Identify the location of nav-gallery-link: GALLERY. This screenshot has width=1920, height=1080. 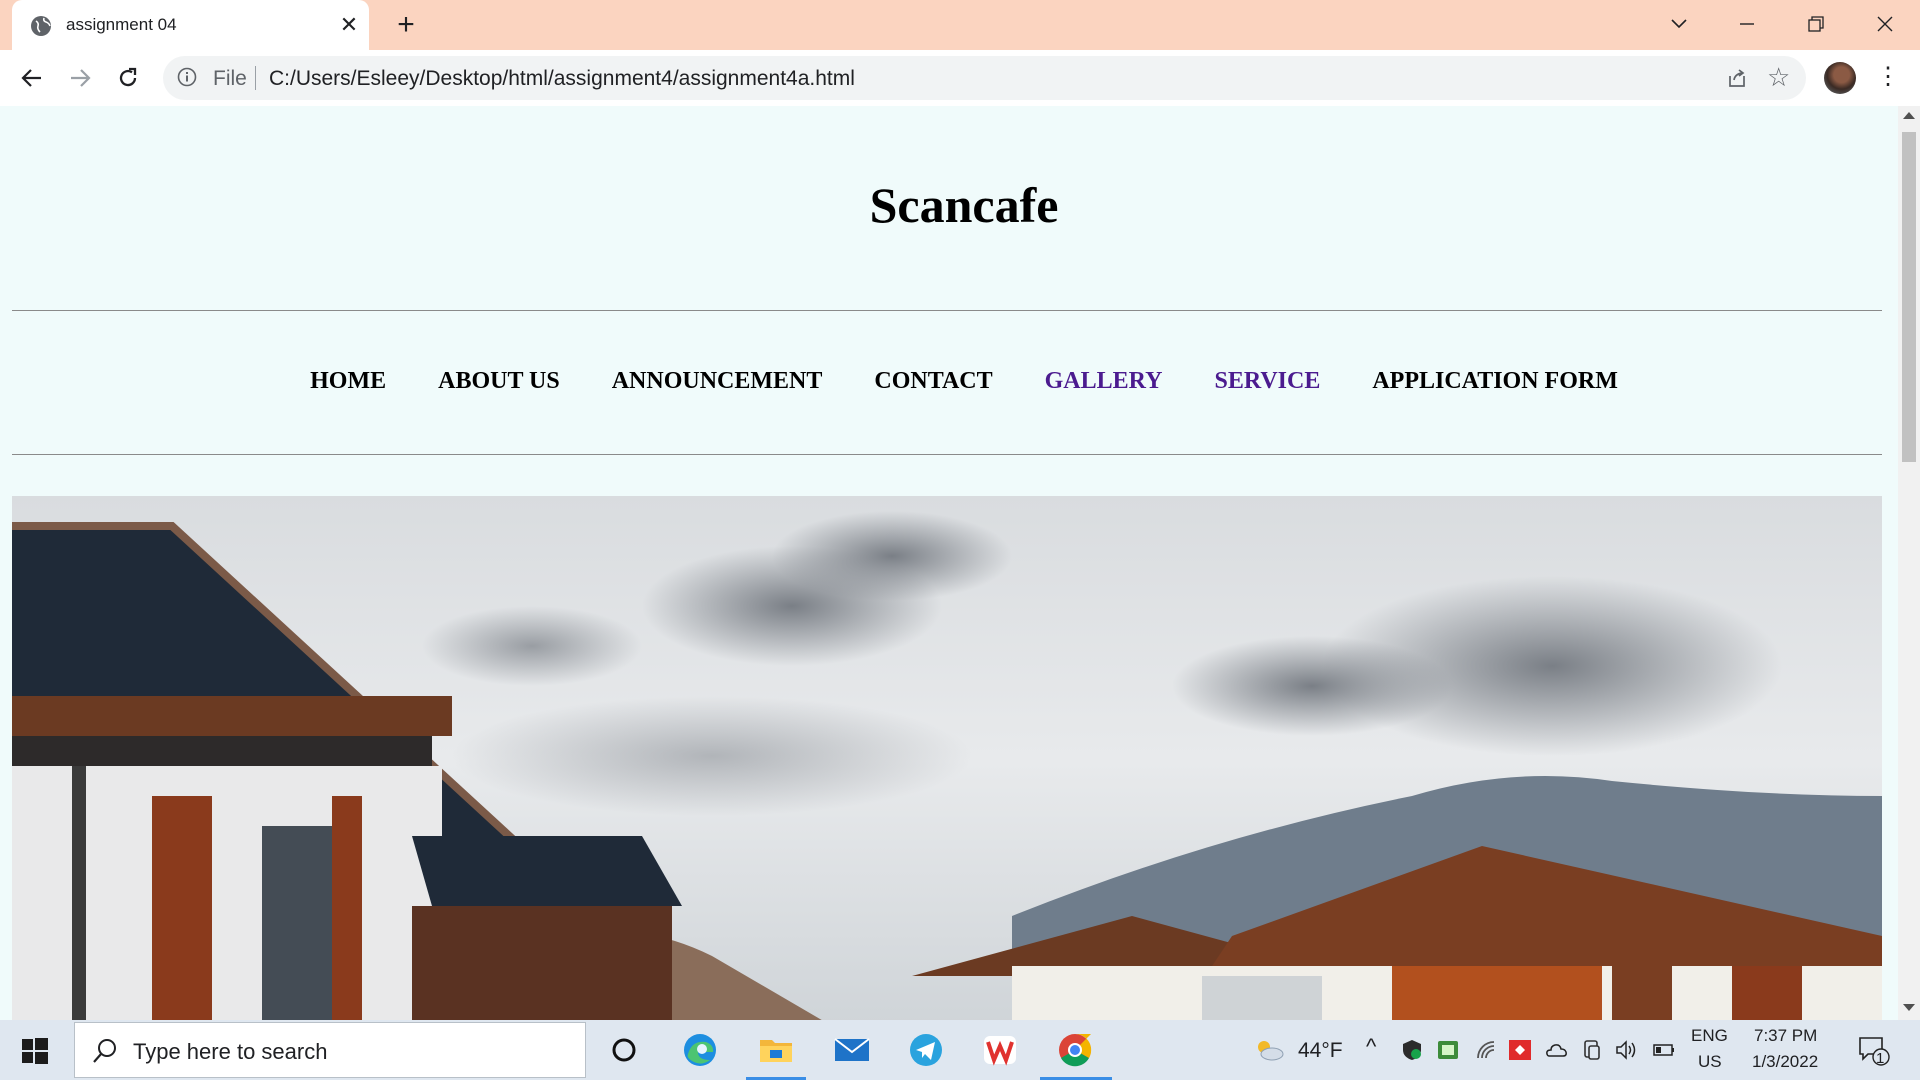
(1104, 381).